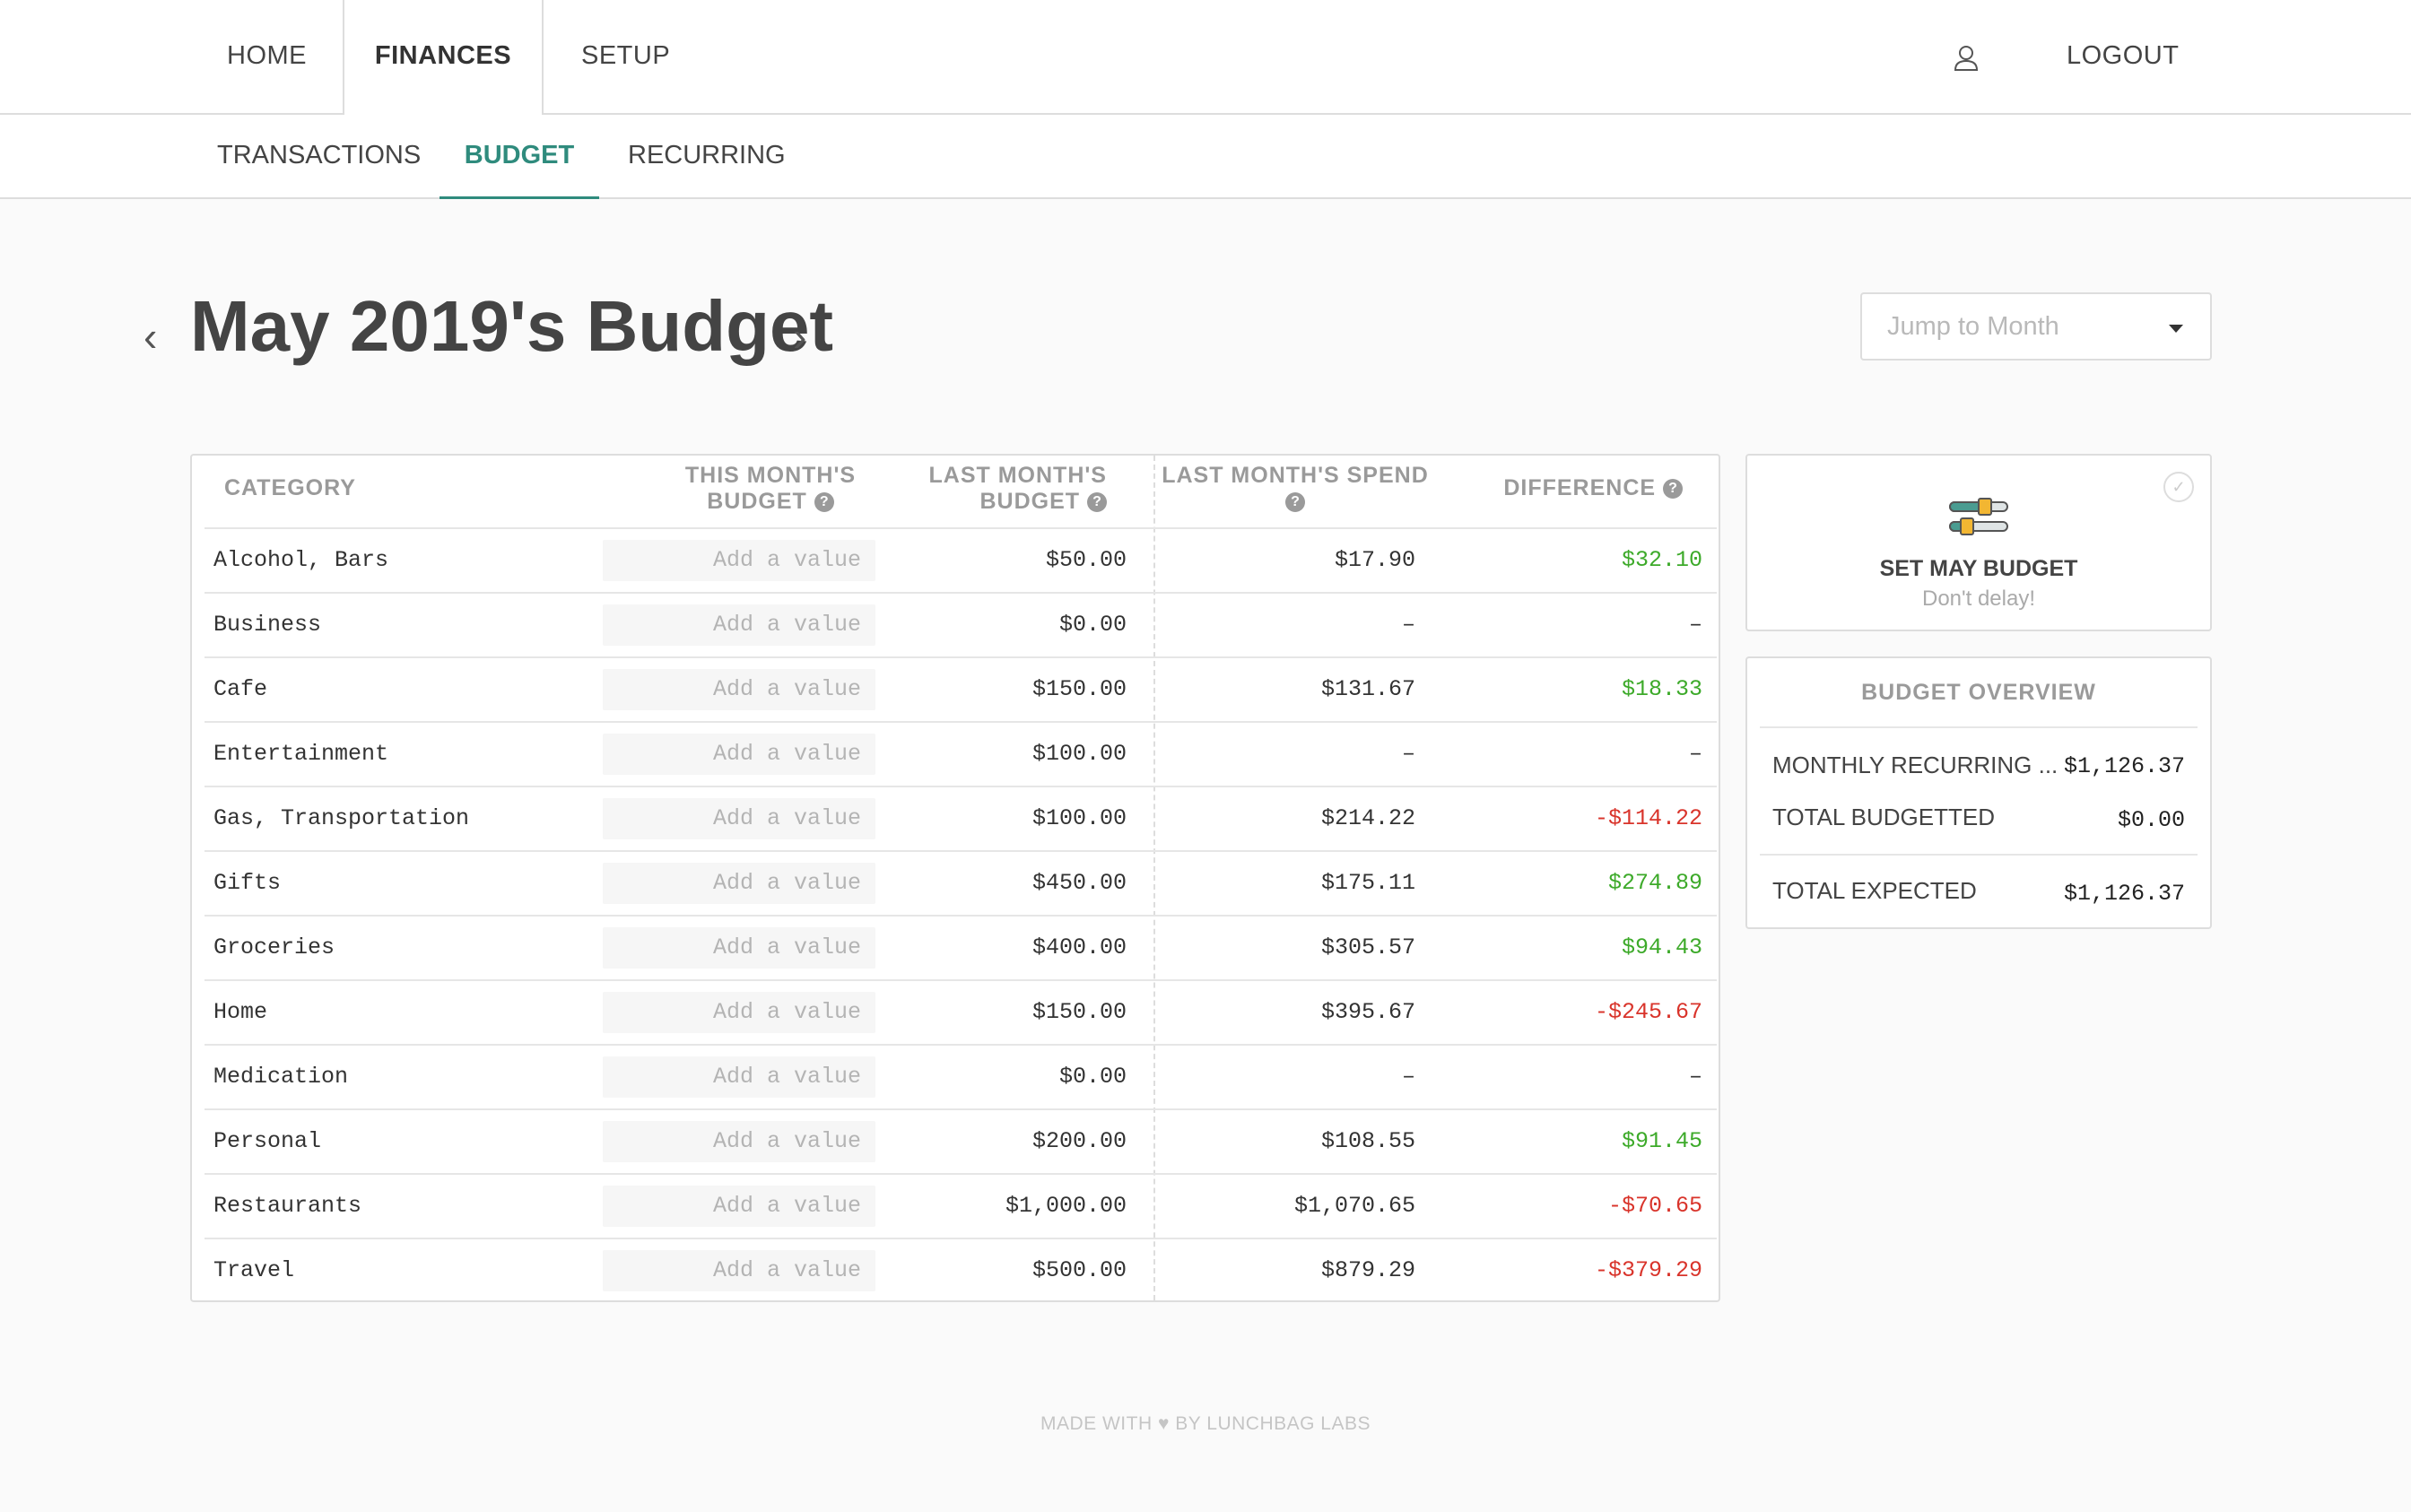 The image size is (2411, 1512). I want to click on tab-budget: BUDGET, so click(519, 157).